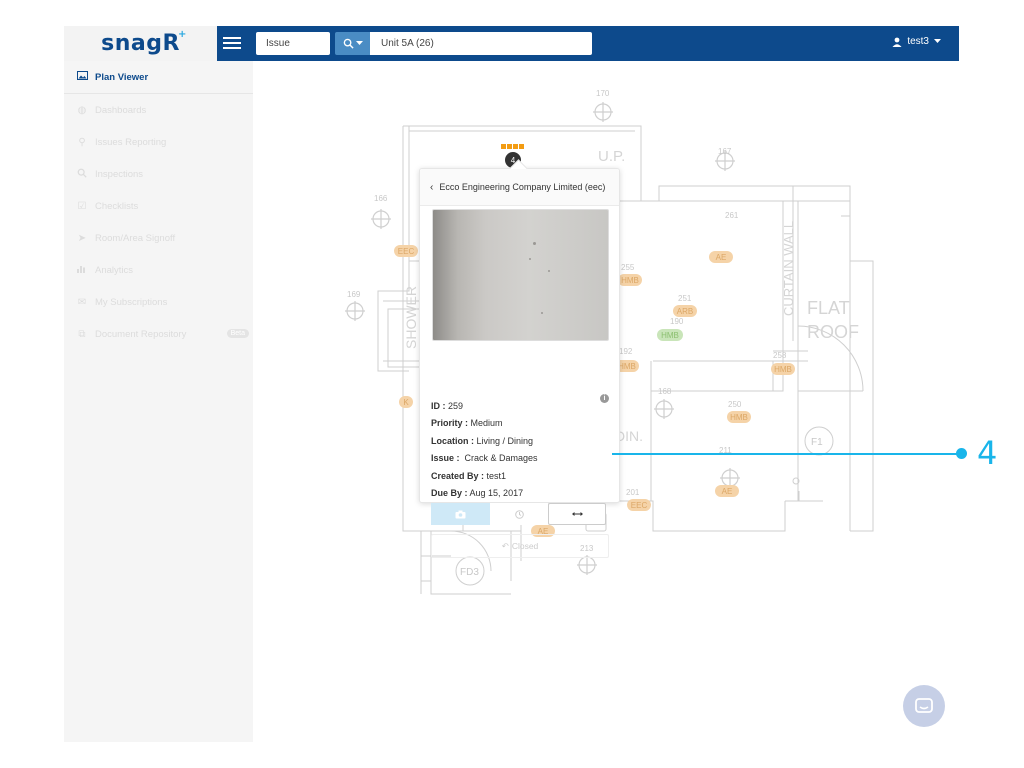 This screenshot has width=1024, height=768. Describe the element at coordinates (633, 492) in the screenshot. I see `issue-marker-number: 201` at that location.